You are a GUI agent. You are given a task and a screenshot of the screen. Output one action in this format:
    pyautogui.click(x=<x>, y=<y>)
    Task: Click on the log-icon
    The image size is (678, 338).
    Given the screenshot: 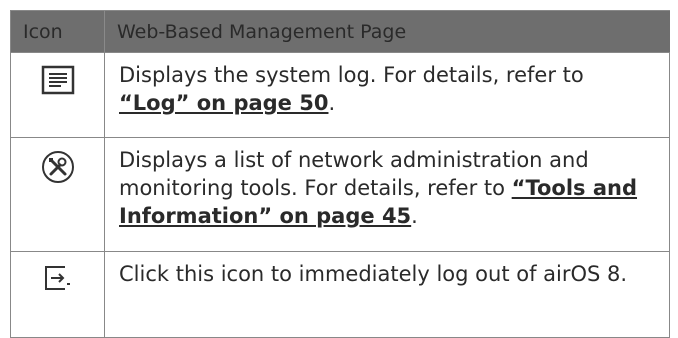 What is the action you would take?
    pyautogui.click(x=58, y=82)
    